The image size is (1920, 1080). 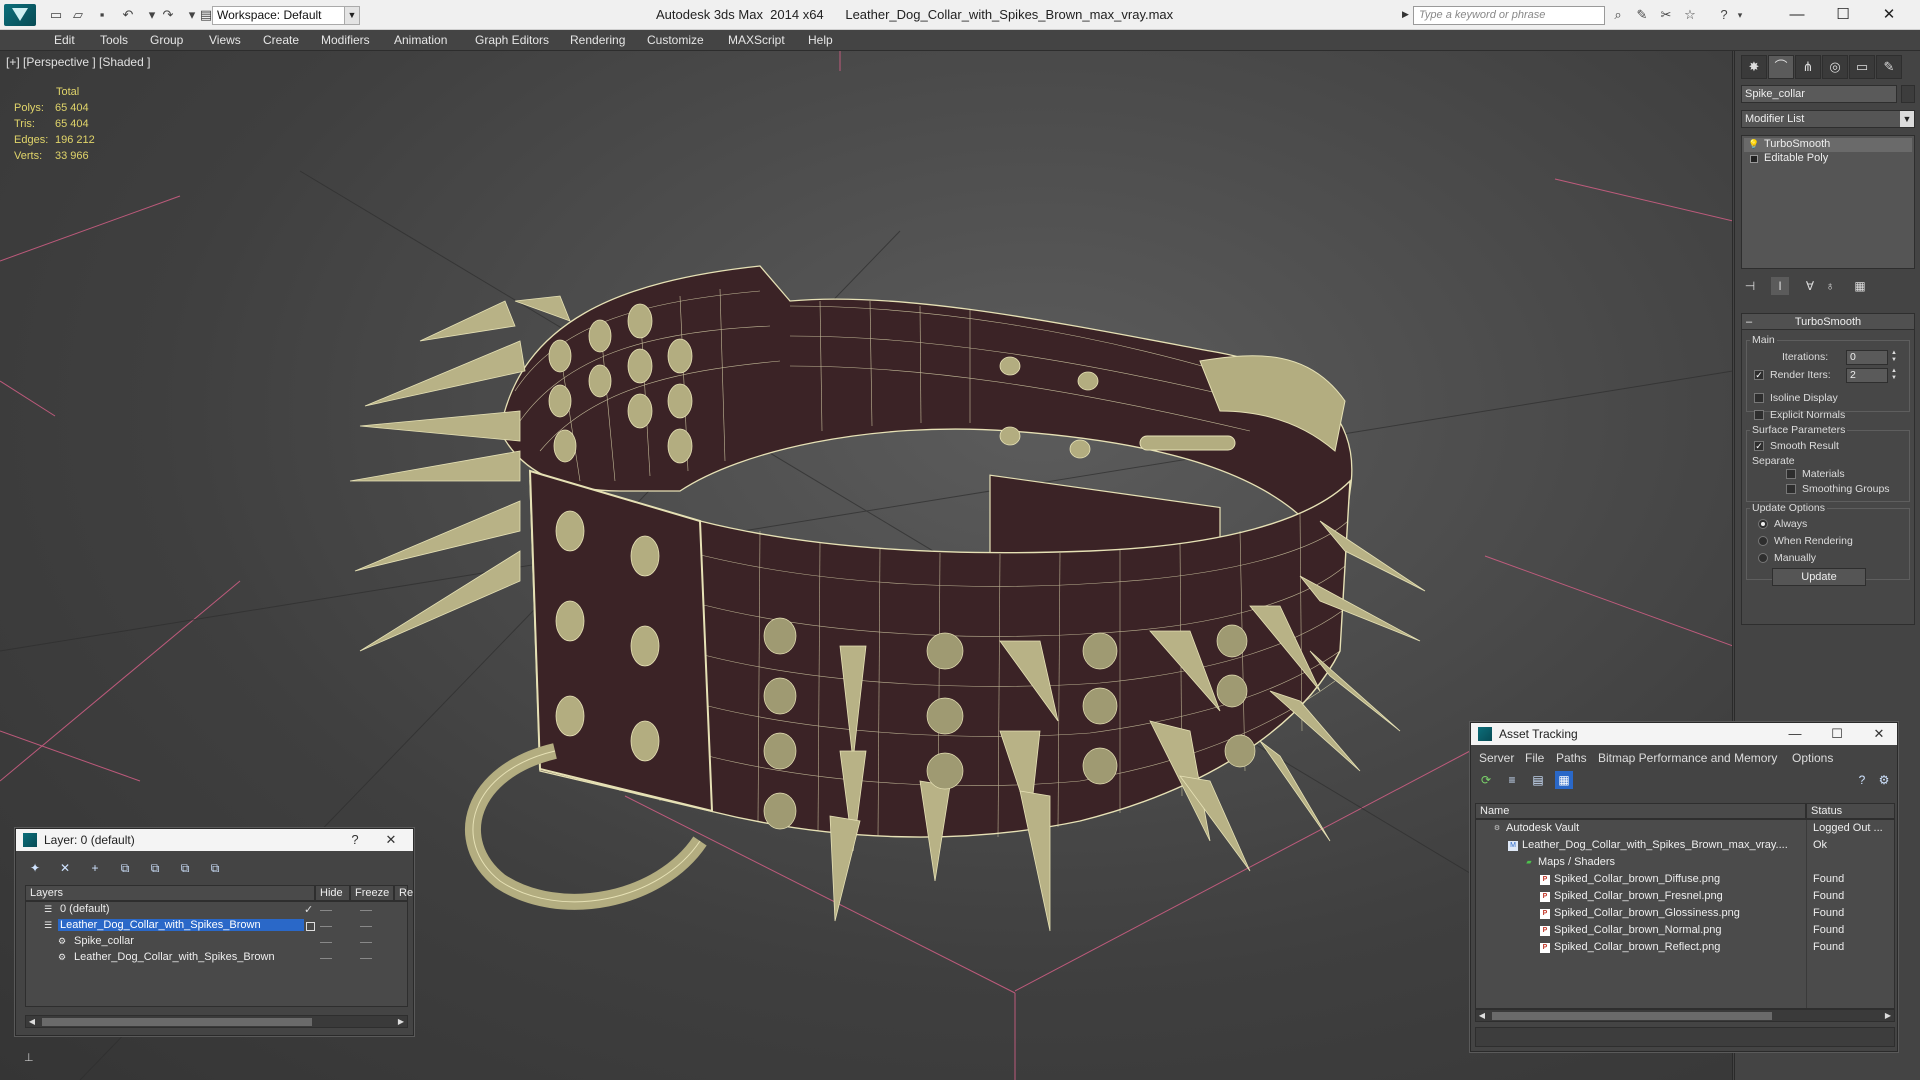 What do you see at coordinates (170, 893) in the screenshot?
I see `column-layers: Layers` at bounding box center [170, 893].